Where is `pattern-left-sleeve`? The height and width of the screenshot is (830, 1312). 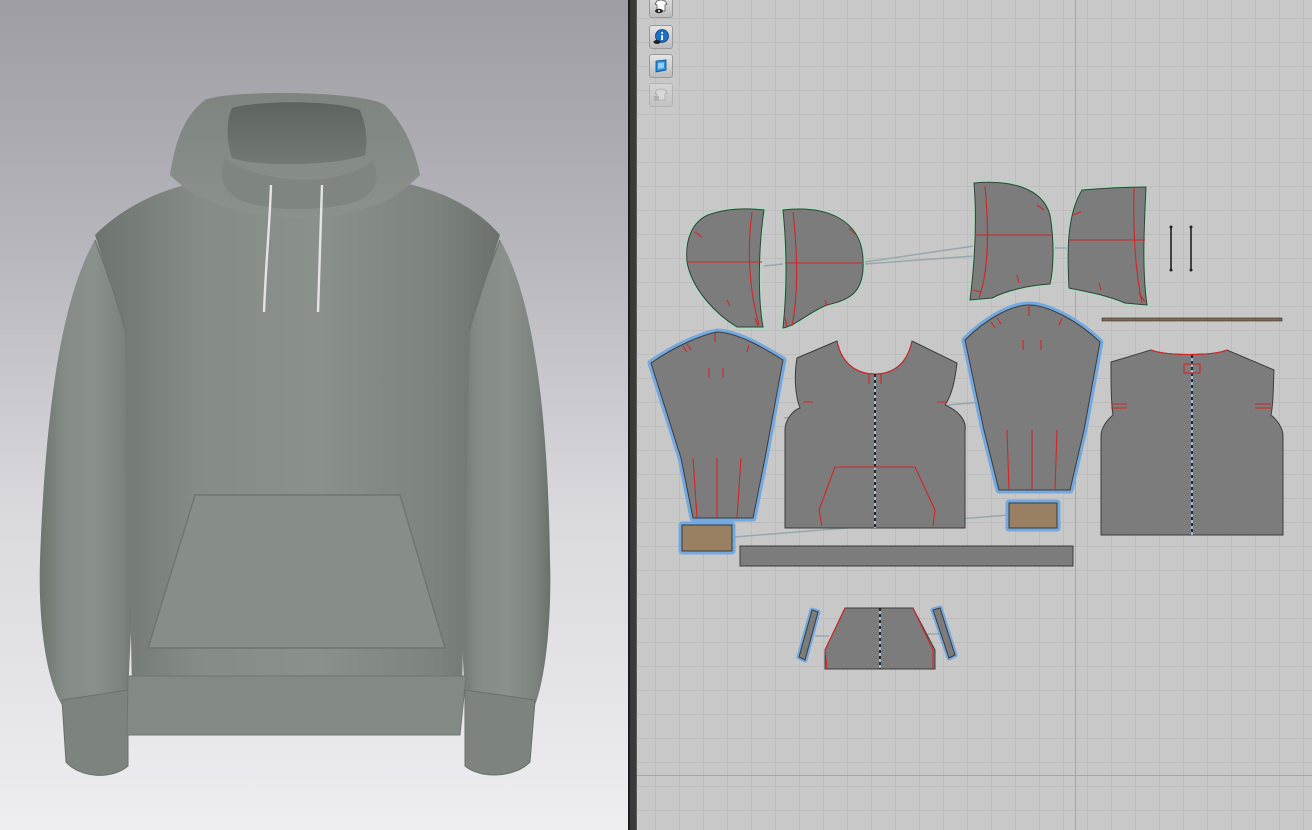 pattern-left-sleeve is located at coordinates (717, 425).